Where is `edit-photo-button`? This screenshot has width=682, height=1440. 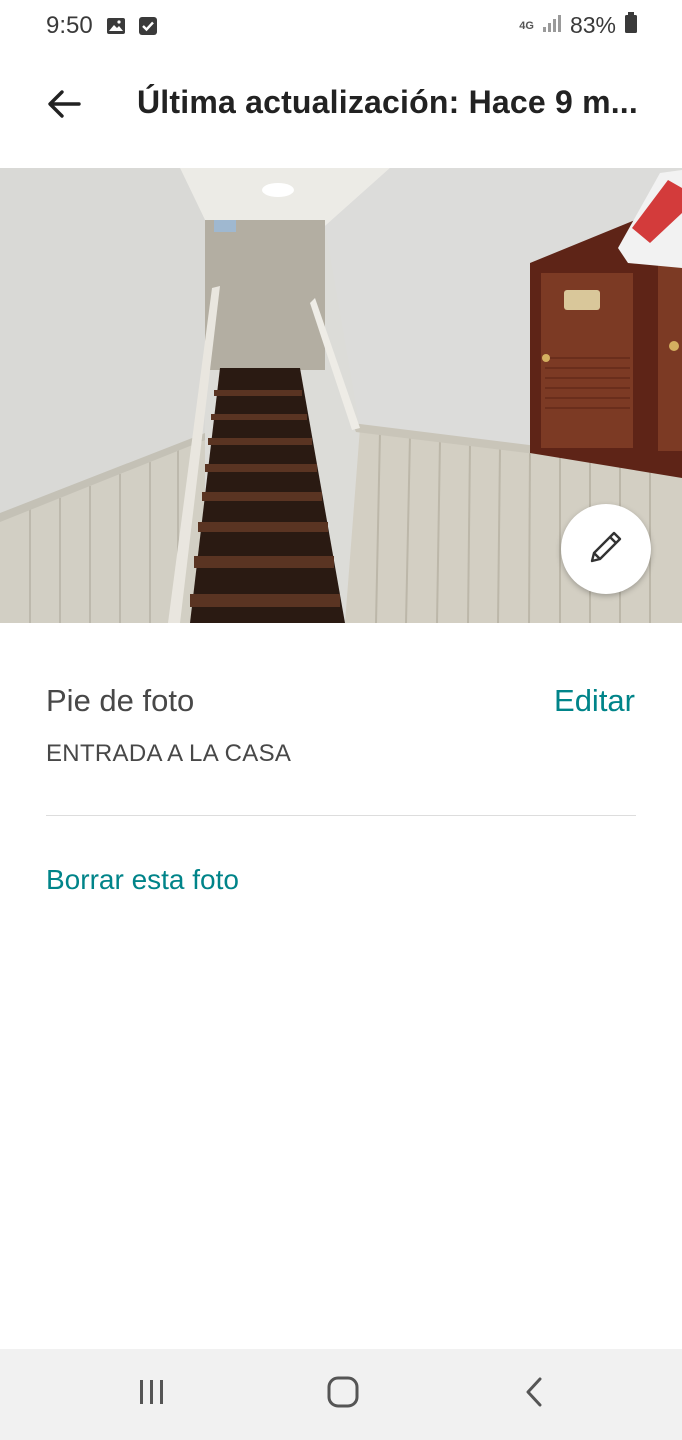 edit-photo-button is located at coordinates (606, 549).